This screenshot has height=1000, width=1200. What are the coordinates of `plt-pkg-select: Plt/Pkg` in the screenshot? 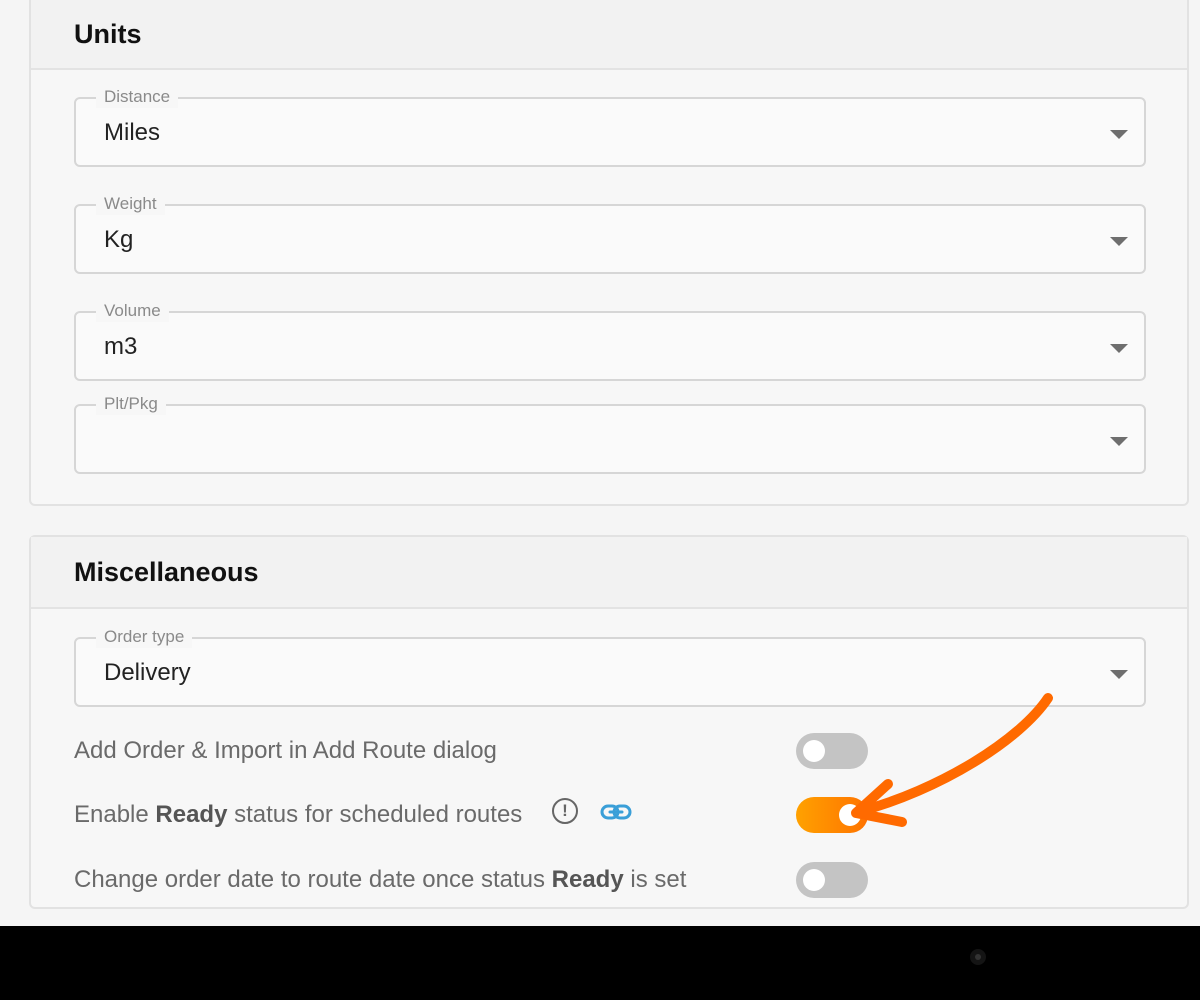 It's located at (610, 433).